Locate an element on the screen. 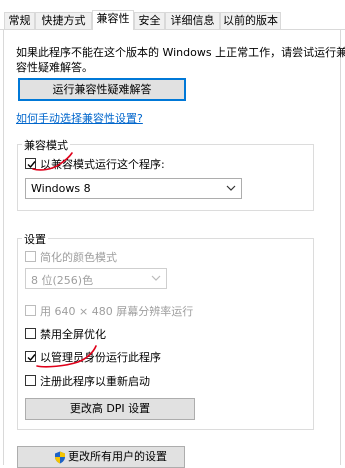  reduced-color-checkbox is located at coordinates (30, 256).